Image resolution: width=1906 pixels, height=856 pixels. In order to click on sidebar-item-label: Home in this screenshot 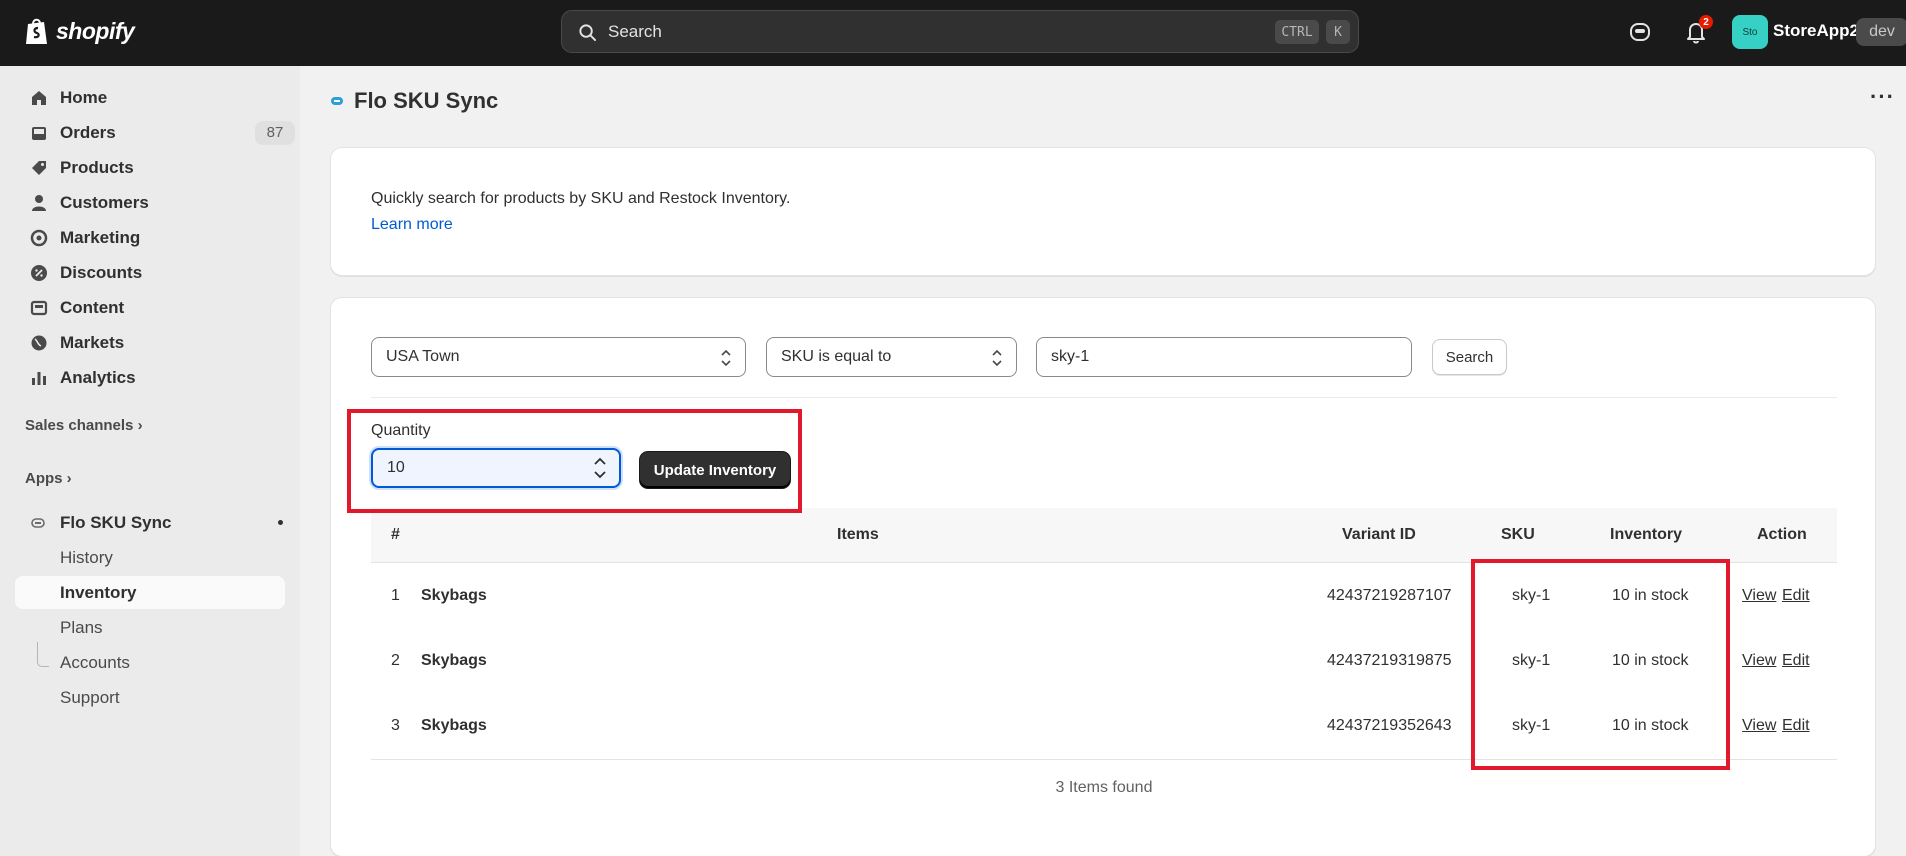, I will do `click(84, 97)`.